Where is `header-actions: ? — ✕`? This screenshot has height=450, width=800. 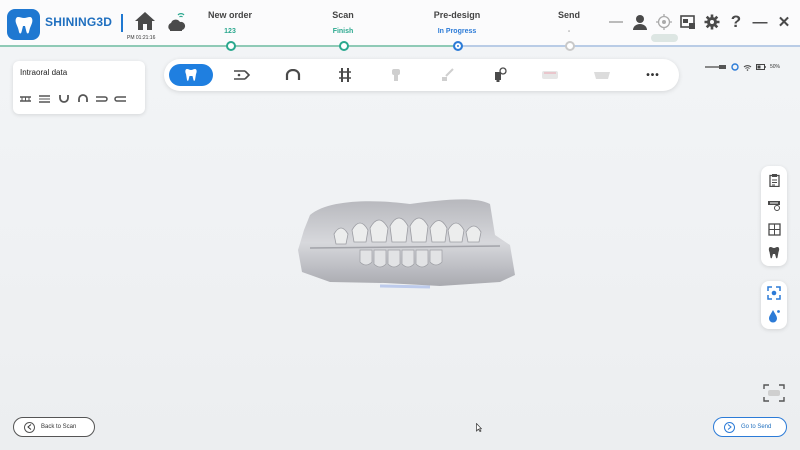 header-actions: ? — ✕ is located at coordinates (700, 21).